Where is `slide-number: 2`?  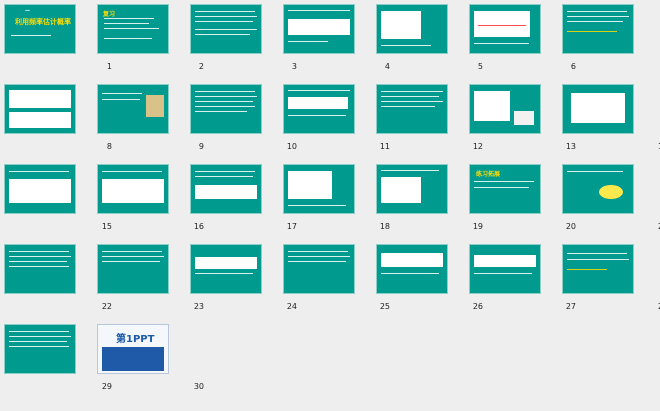 slide-number: 2 is located at coordinates (201, 66).